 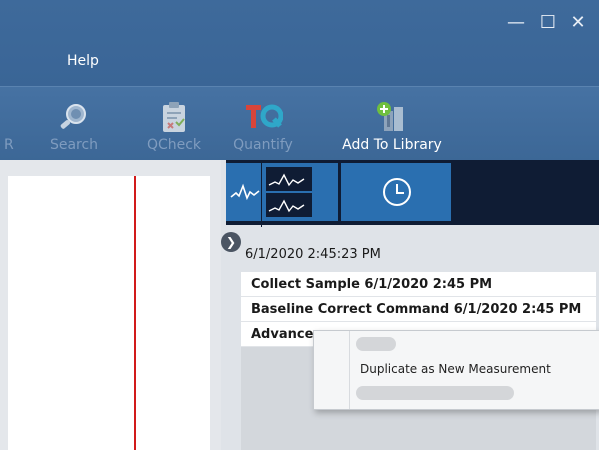 I want to click on add-to-library-icon, so click(x=392, y=119).